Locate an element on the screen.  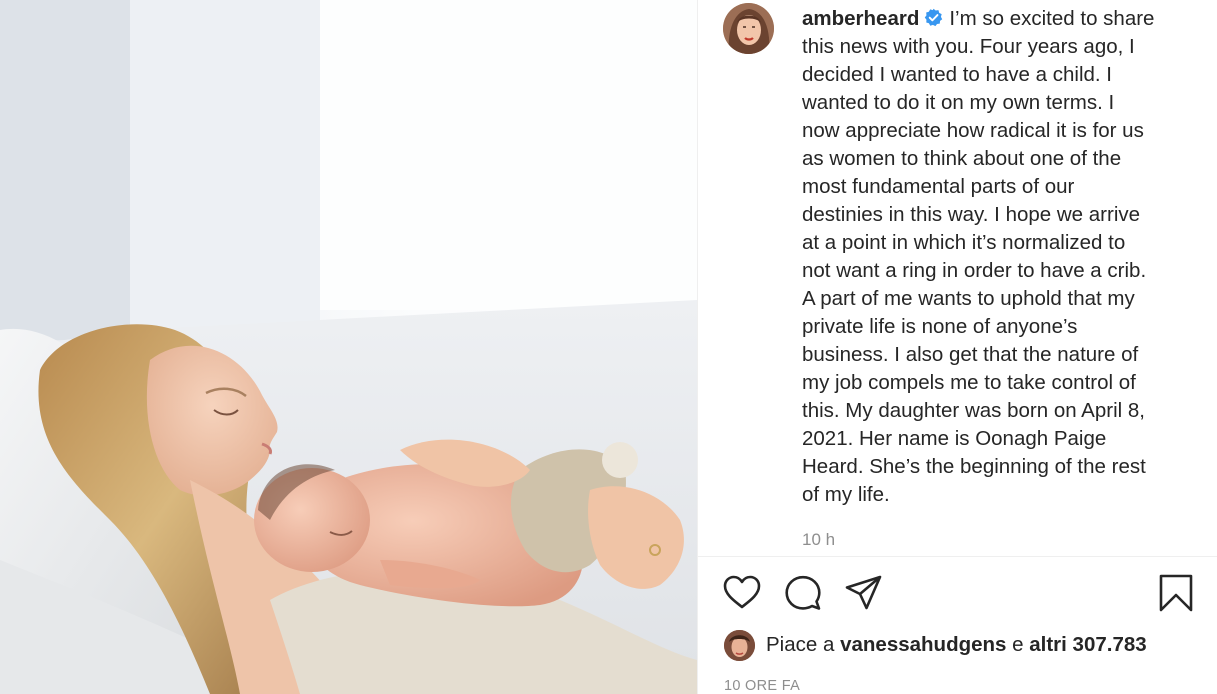
caption-timestamp: 10 h is located at coordinates (818, 540).